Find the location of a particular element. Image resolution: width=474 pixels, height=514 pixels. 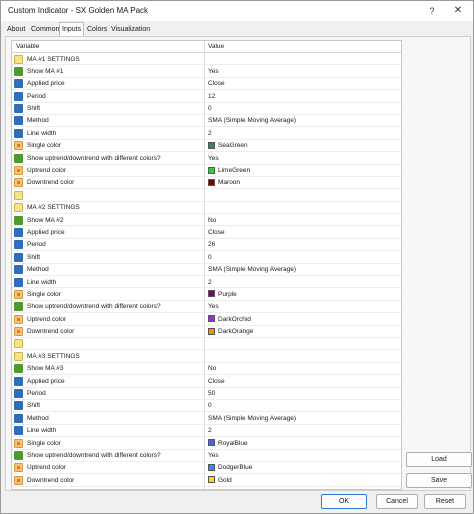

table-row: Uptrend color DarkOrchid is located at coordinates (206, 319).